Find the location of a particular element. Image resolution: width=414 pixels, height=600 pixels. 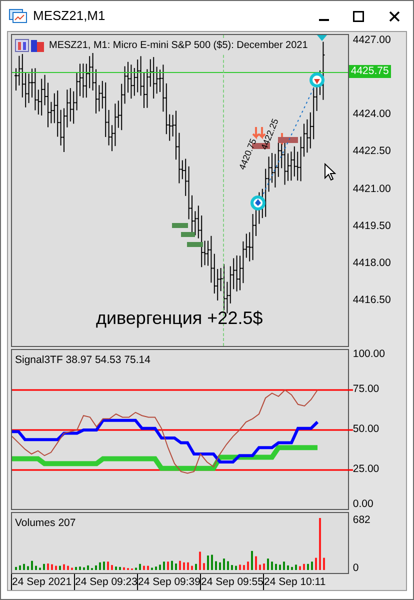

scale-label: 682 is located at coordinates (361, 520).